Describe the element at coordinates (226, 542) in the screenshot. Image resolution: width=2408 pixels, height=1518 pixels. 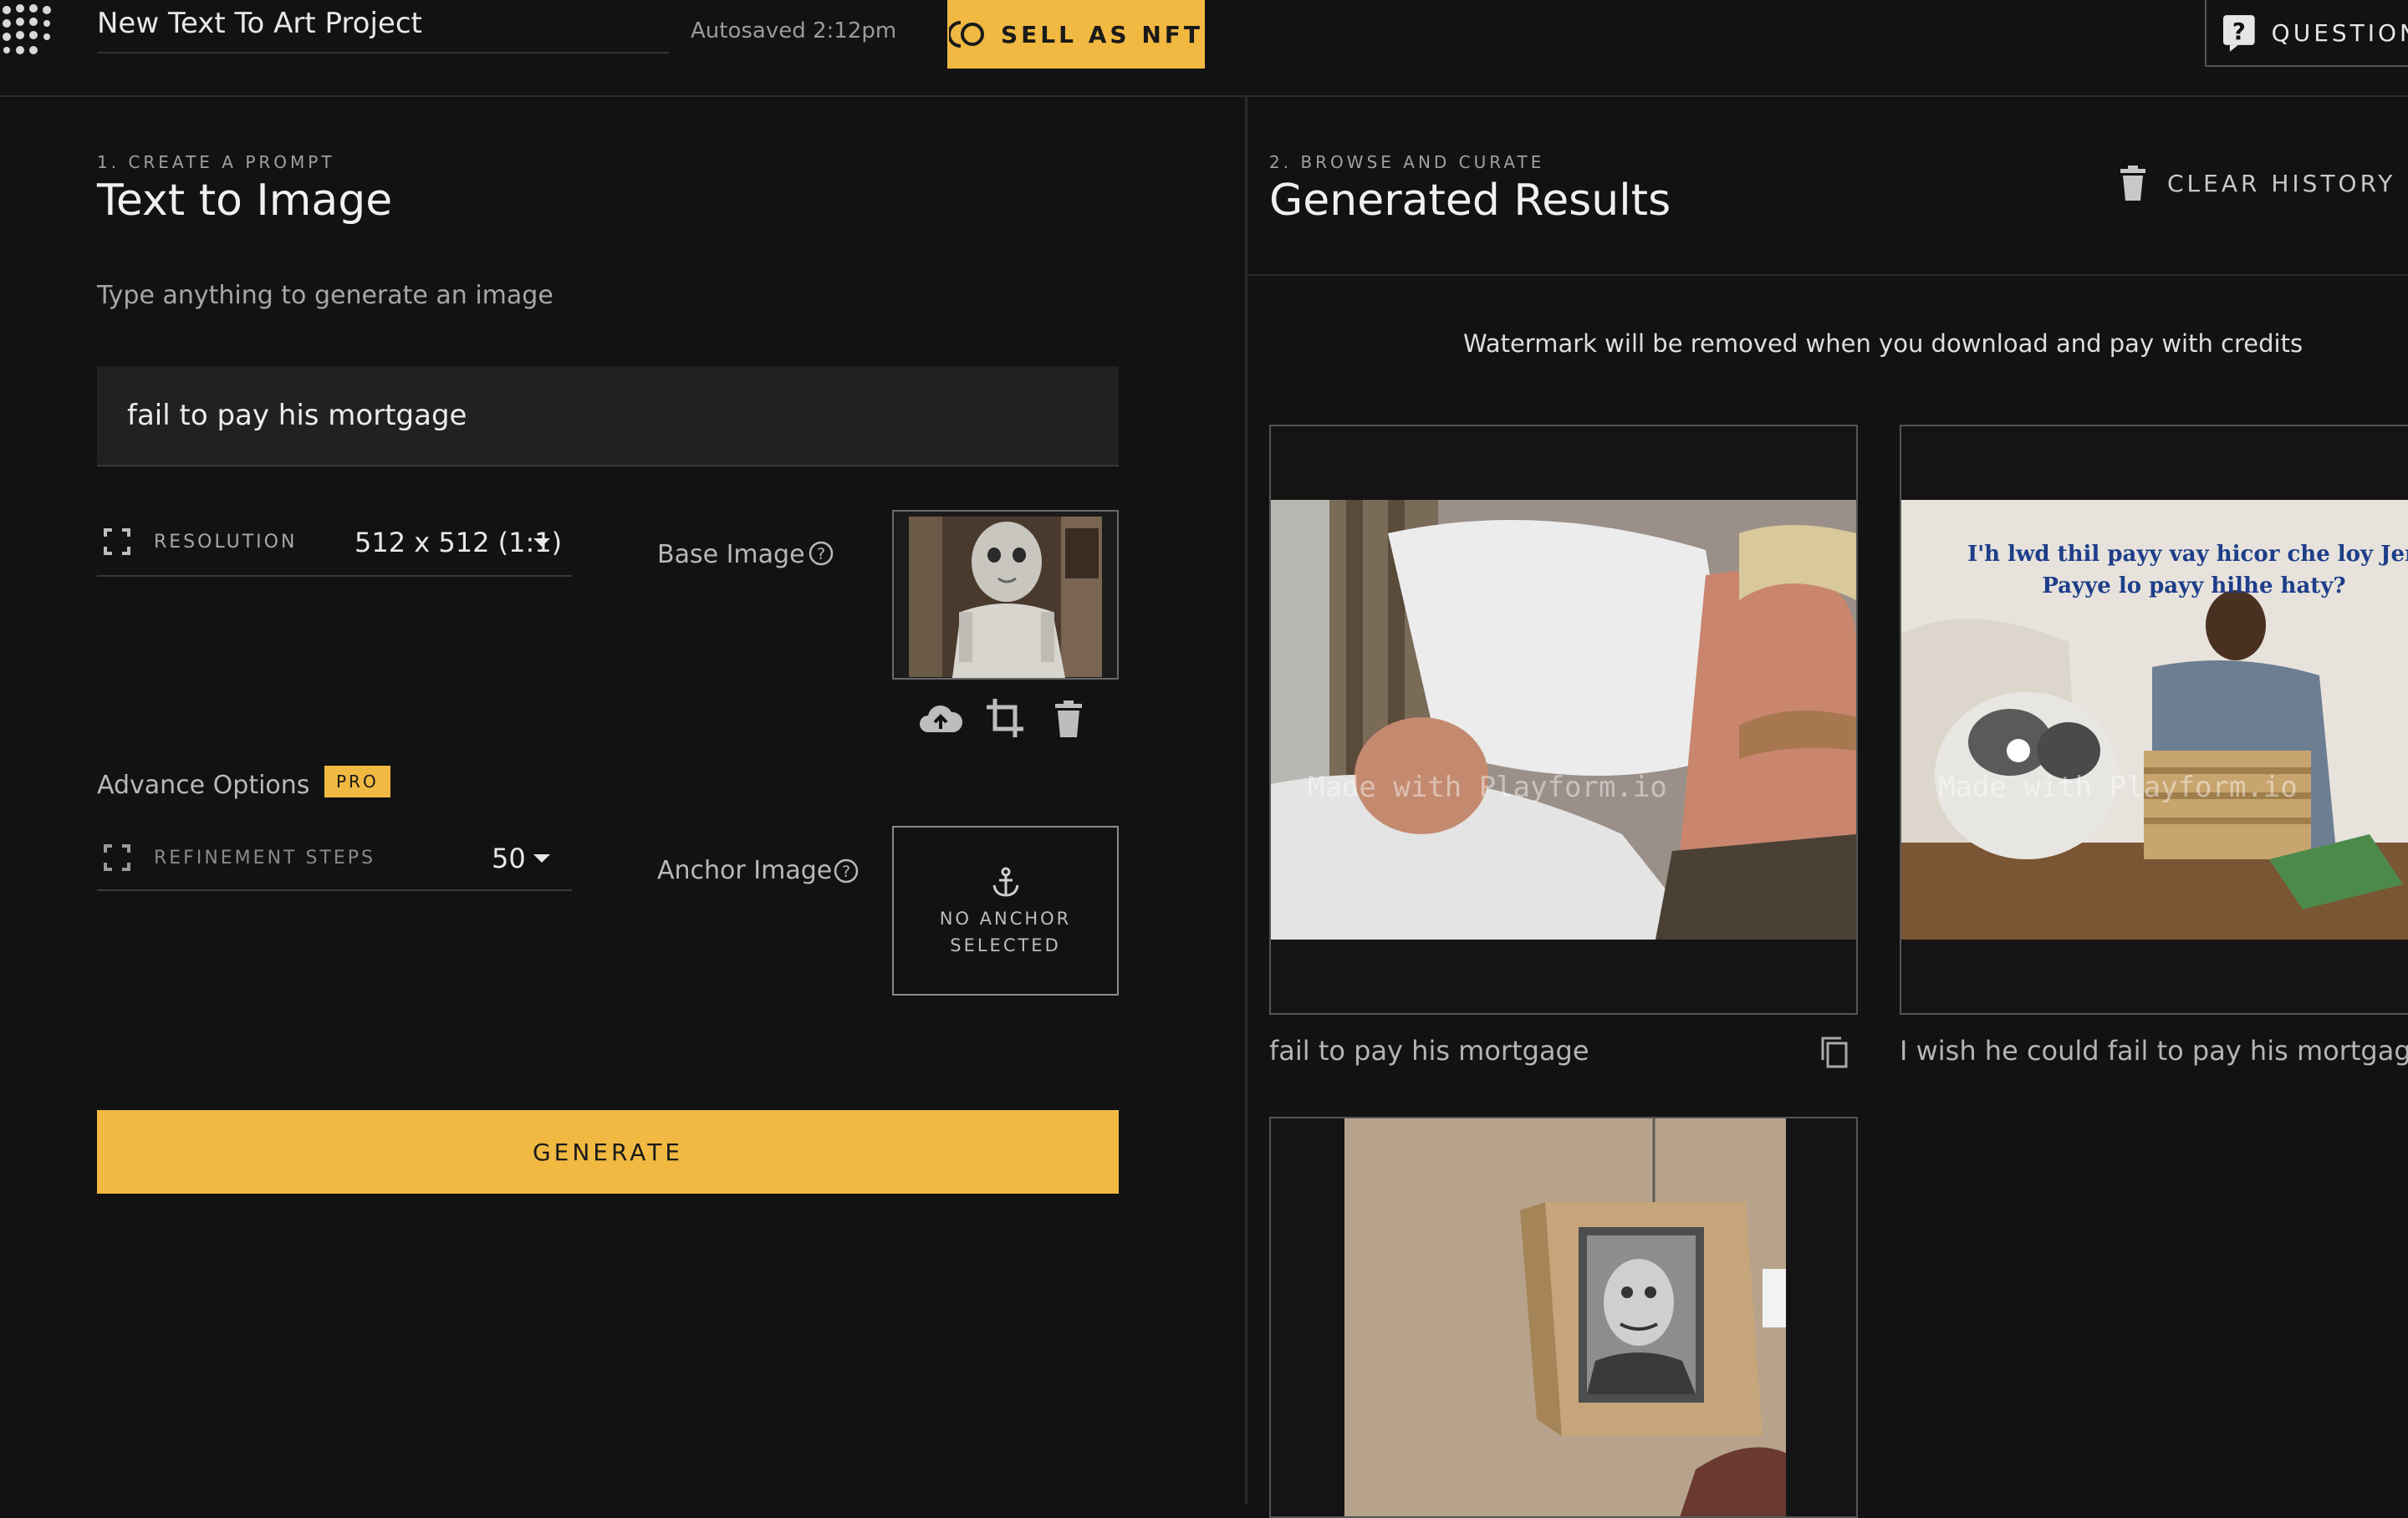
I see `resolution-label: RESOLUTION` at that location.